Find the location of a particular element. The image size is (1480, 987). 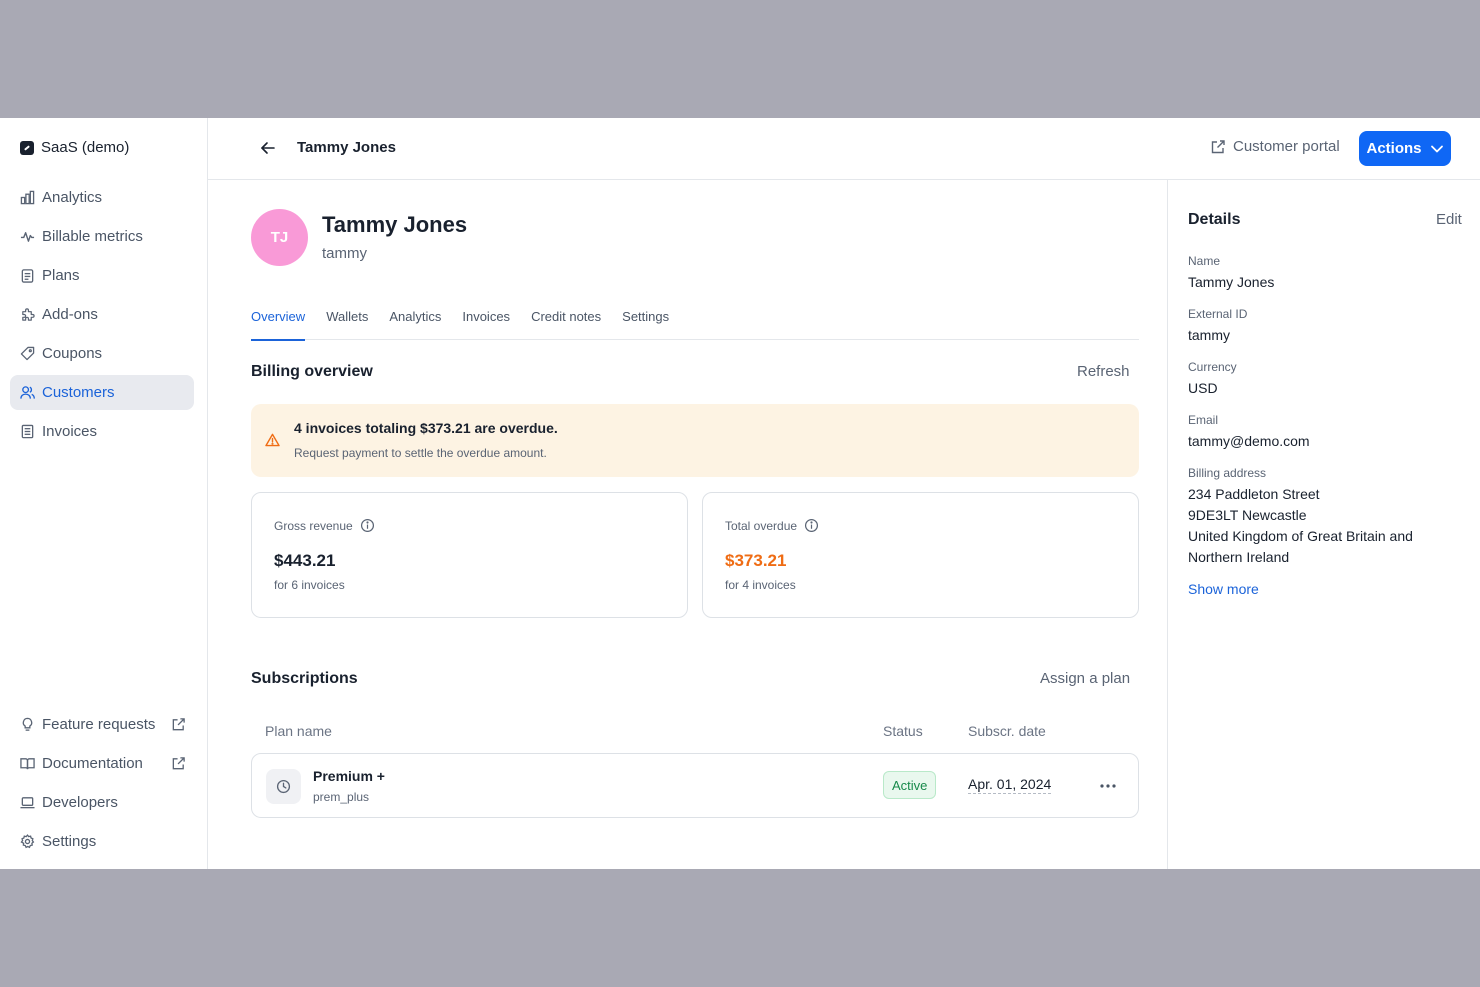

tab-wallets: Wallets is located at coordinates (347, 319).